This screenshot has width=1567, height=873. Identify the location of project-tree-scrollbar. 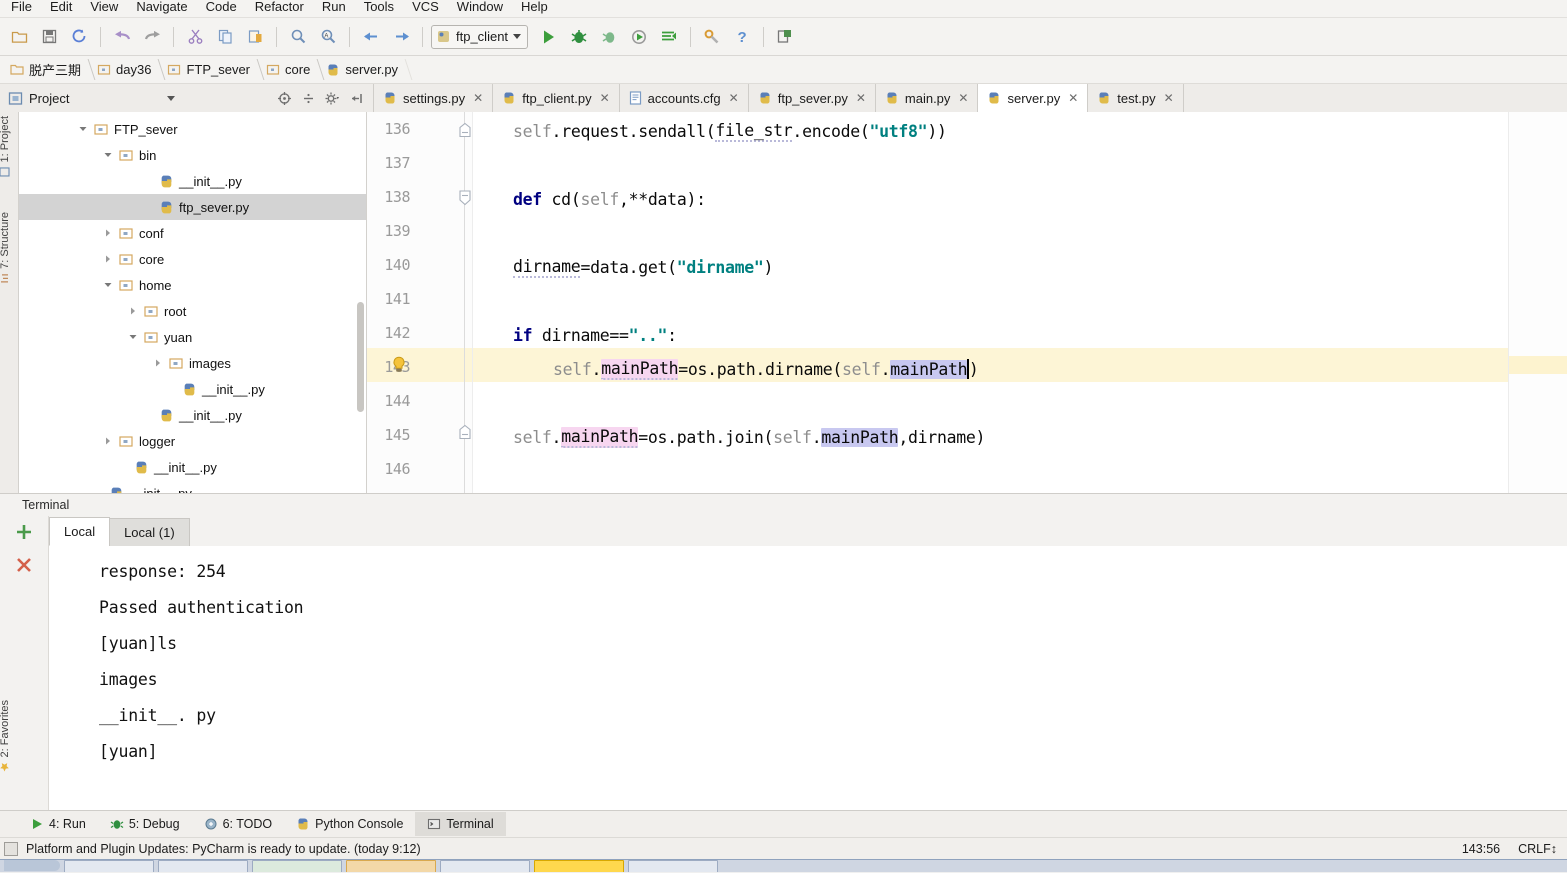
(360, 357).